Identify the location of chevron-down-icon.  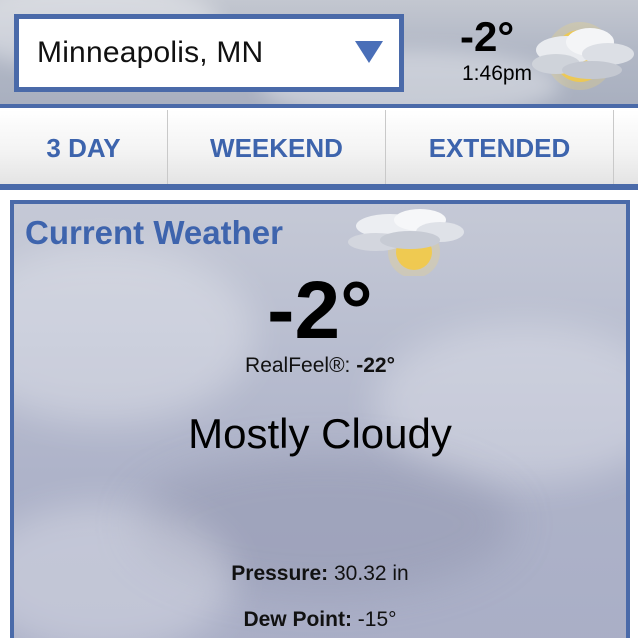
(369, 52).